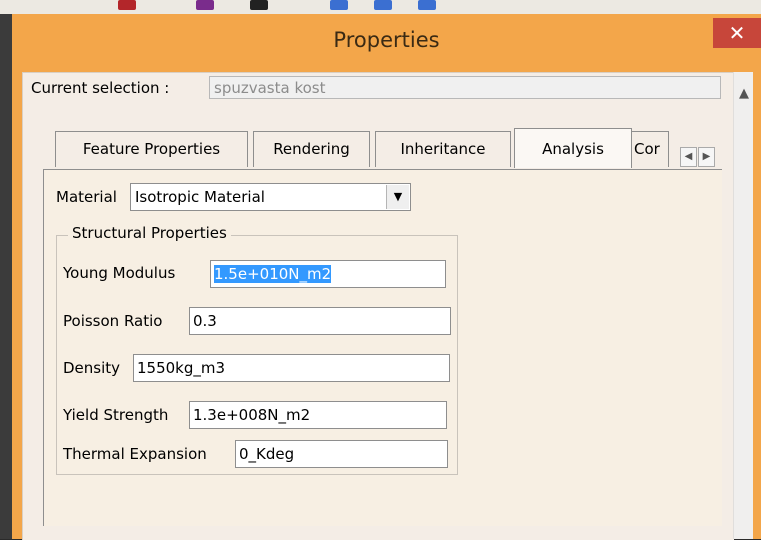 This screenshot has height=540, width=761. Describe the element at coordinates (205, 321) in the screenshot. I see `poisson-ratio-value: 0.3` at that location.